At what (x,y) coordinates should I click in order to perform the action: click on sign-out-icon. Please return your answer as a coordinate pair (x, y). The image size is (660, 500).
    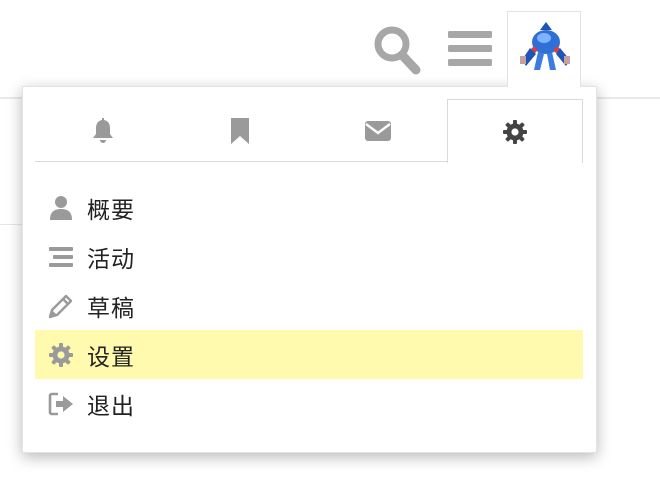
    Looking at the image, I should click on (61, 404).